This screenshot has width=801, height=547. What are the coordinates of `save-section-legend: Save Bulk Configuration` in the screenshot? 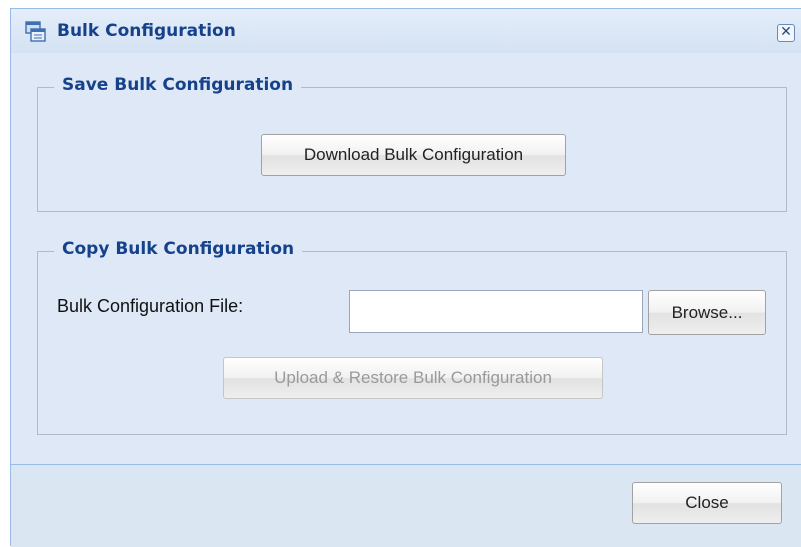 It's located at (178, 85).